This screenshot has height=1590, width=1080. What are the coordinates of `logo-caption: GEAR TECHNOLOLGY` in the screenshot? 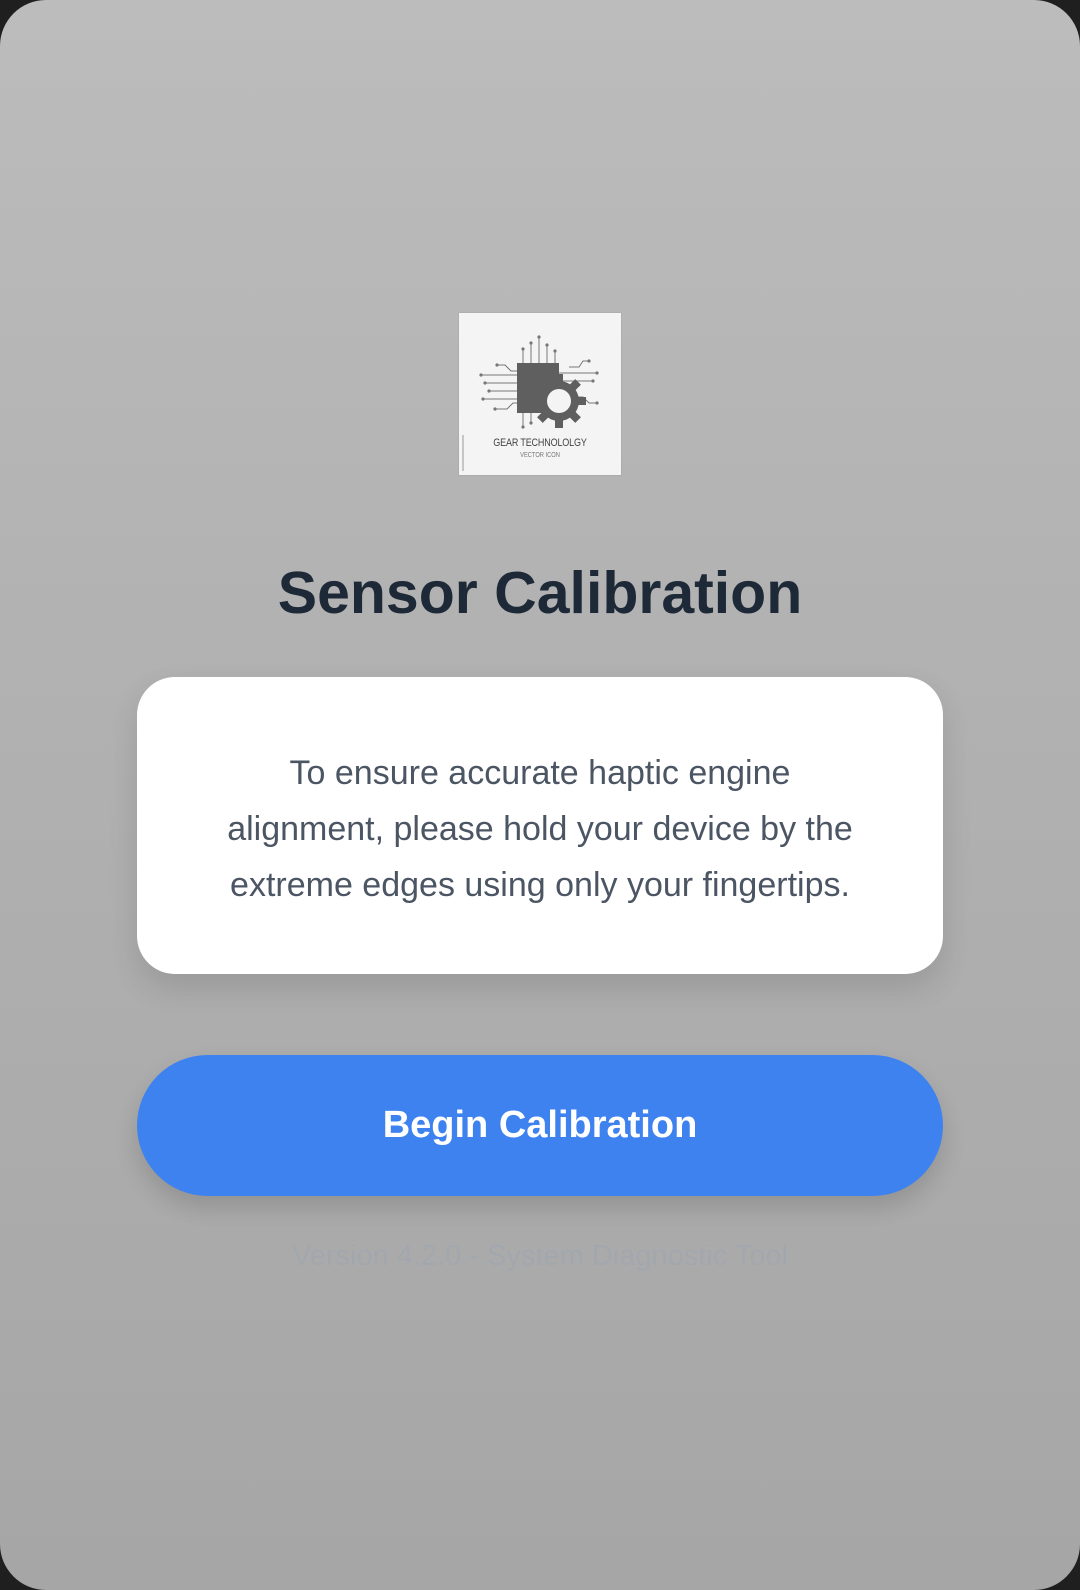 It's located at (540, 443).